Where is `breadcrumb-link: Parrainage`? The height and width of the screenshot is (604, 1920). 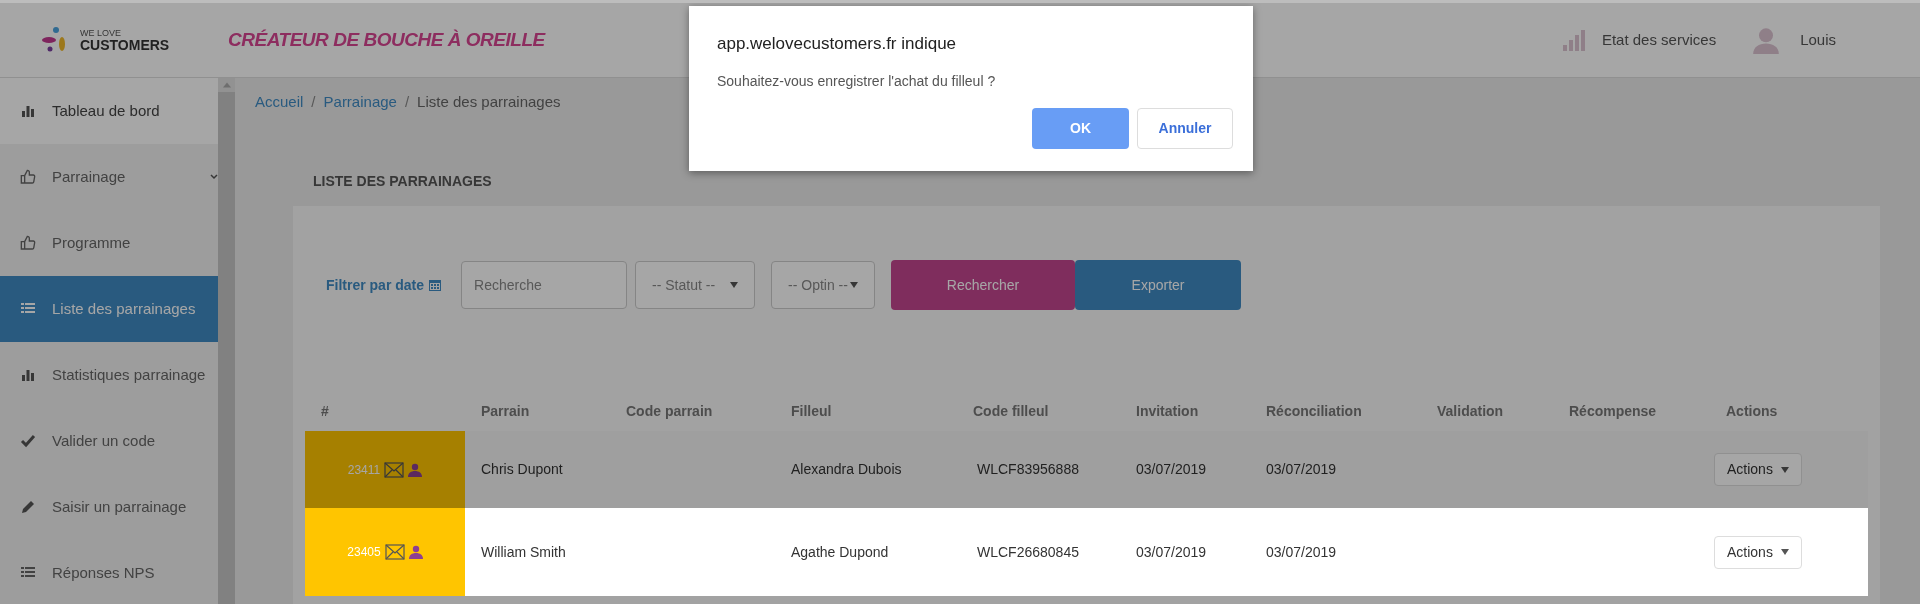
breadcrumb-link: Parrainage is located at coordinates (360, 102).